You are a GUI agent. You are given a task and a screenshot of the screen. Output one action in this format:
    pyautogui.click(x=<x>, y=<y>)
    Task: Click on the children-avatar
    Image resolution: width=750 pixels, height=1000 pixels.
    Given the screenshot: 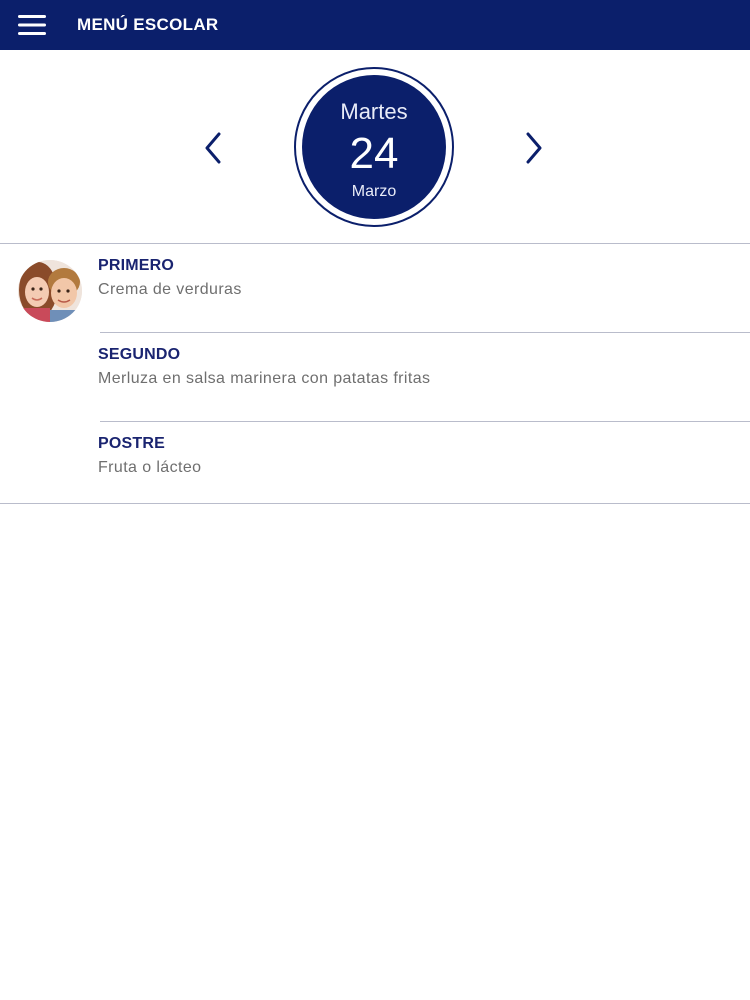 What is the action you would take?
    pyautogui.click(x=50, y=291)
    